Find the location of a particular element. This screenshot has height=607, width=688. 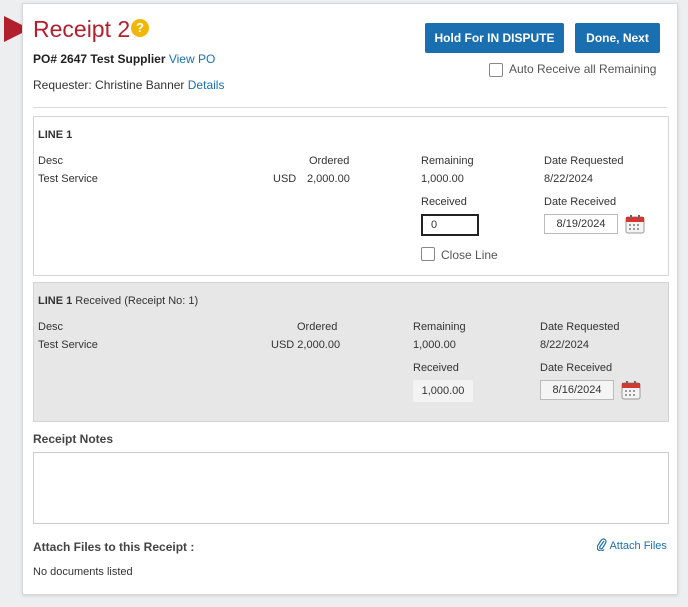

hold-dispute-button: Hold For IN DISPUTE is located at coordinates (494, 38).